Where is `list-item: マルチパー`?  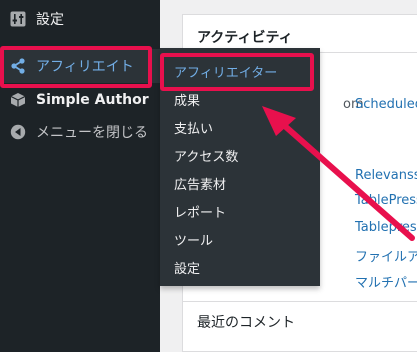 list-item: マルチパー is located at coordinates (386, 281).